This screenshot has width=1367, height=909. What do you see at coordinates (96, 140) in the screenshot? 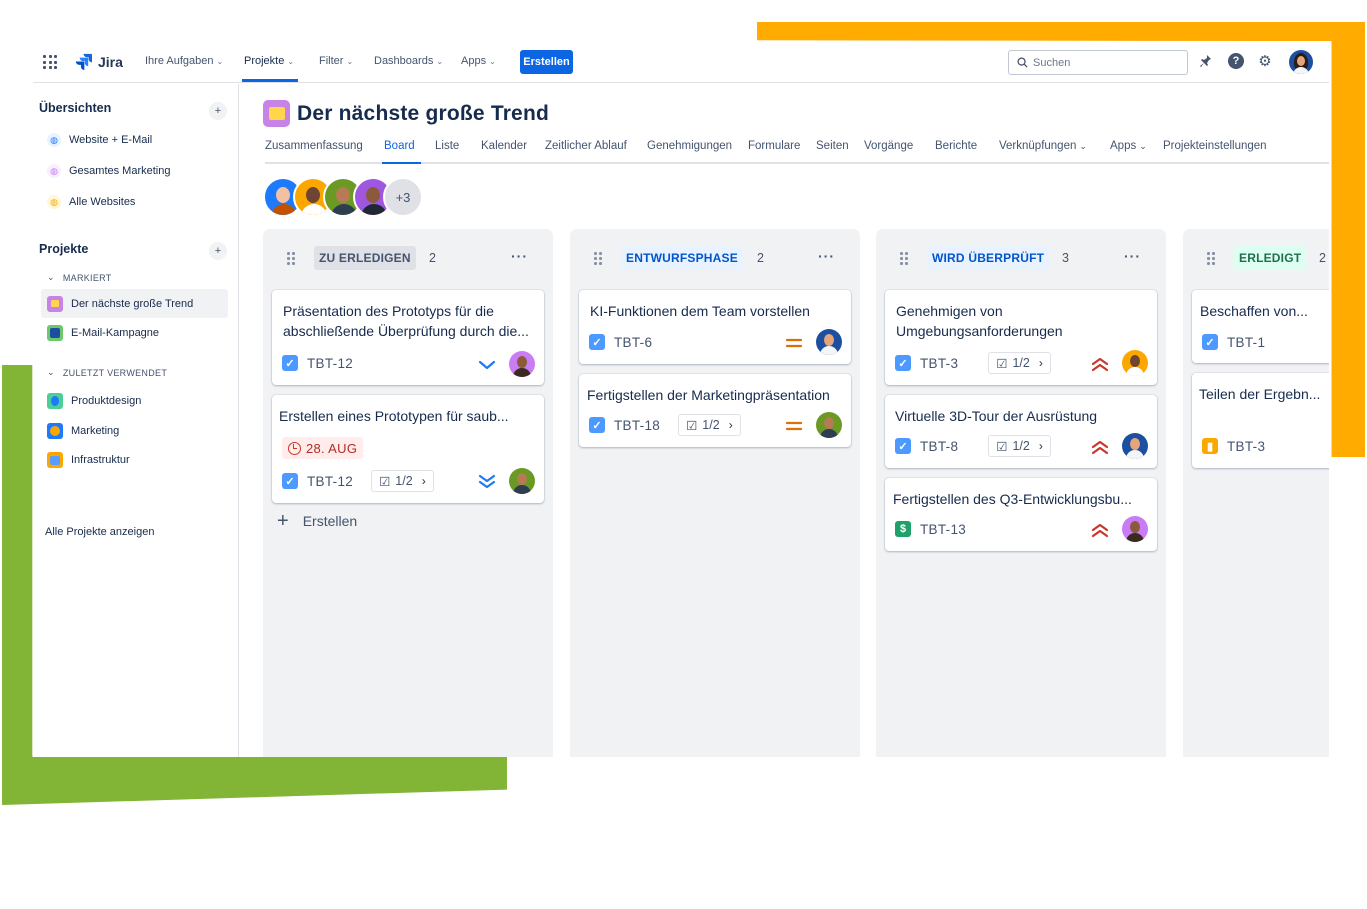
I see `sidebar-item-website-email: ◍ Website + E-Mail` at bounding box center [96, 140].